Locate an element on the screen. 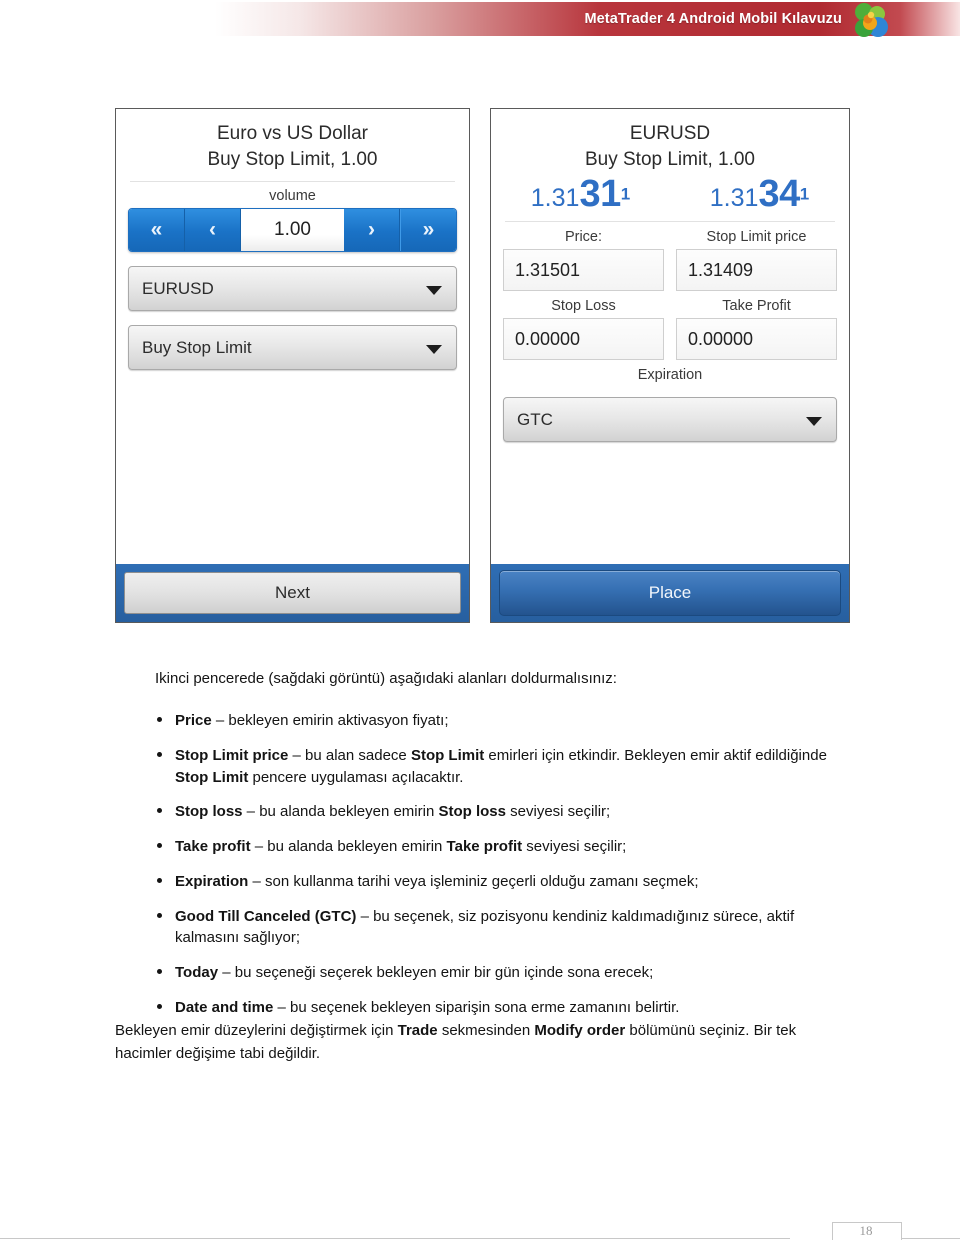 This screenshot has height=1254, width=960. expiration-spinner: GTC is located at coordinates (670, 420).